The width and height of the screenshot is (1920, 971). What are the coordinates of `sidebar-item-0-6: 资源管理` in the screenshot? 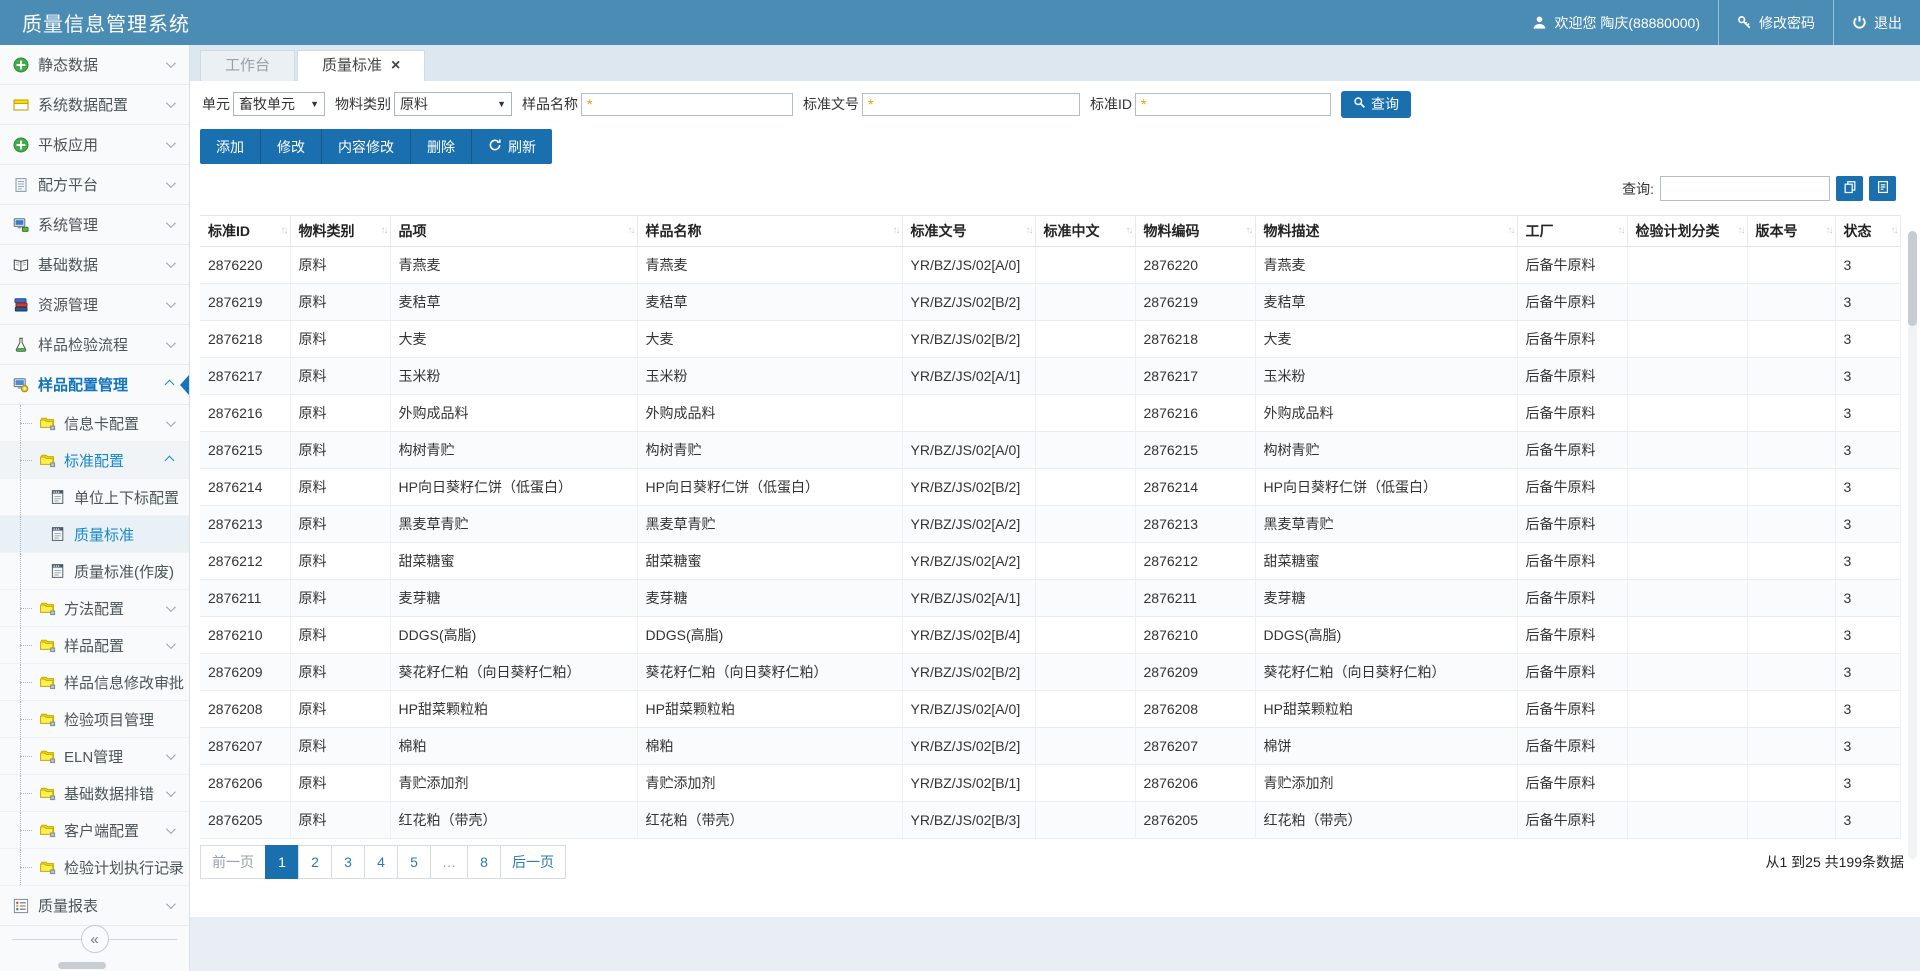 It's located at (94, 305).